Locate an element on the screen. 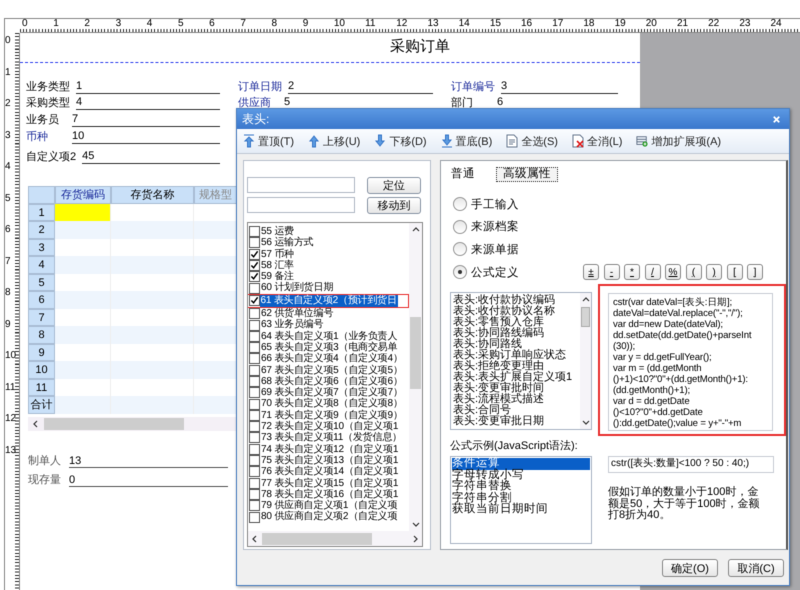 This screenshot has height=590, width=800. row-header: 合计 is located at coordinates (41, 405).